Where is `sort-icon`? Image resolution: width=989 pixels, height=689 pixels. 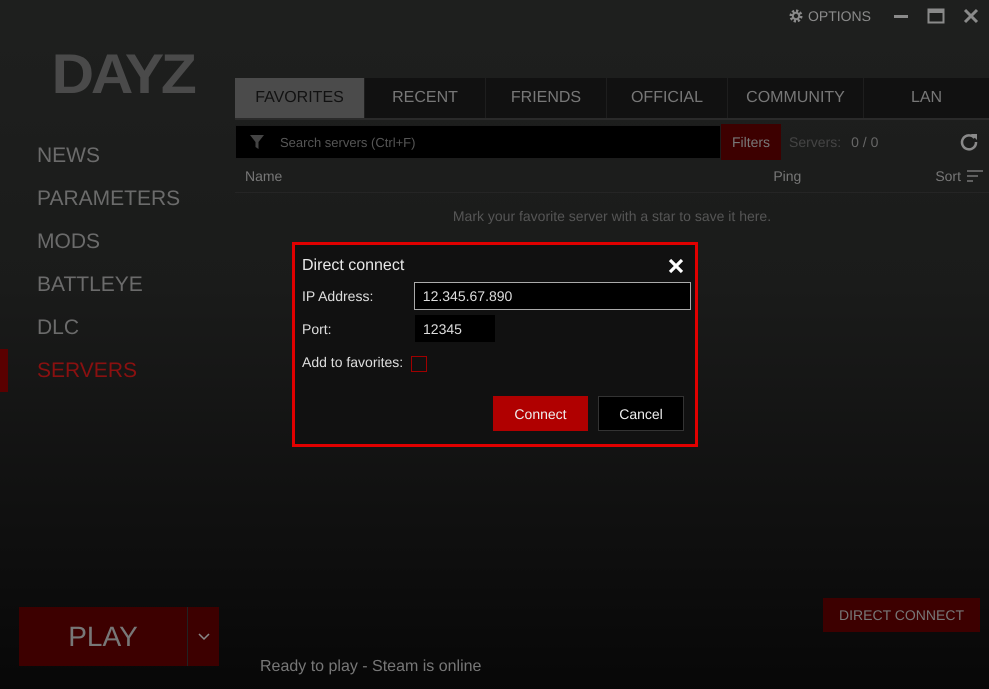 sort-icon is located at coordinates (975, 176).